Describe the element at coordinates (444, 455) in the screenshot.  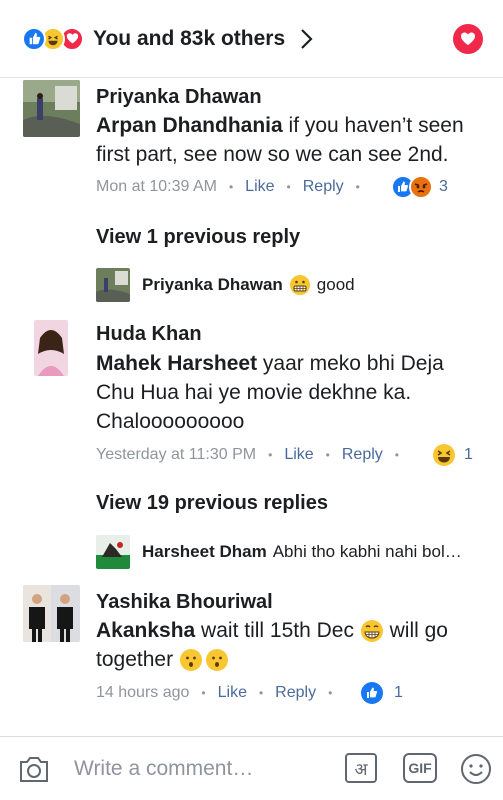
I see `haha-icon` at that location.